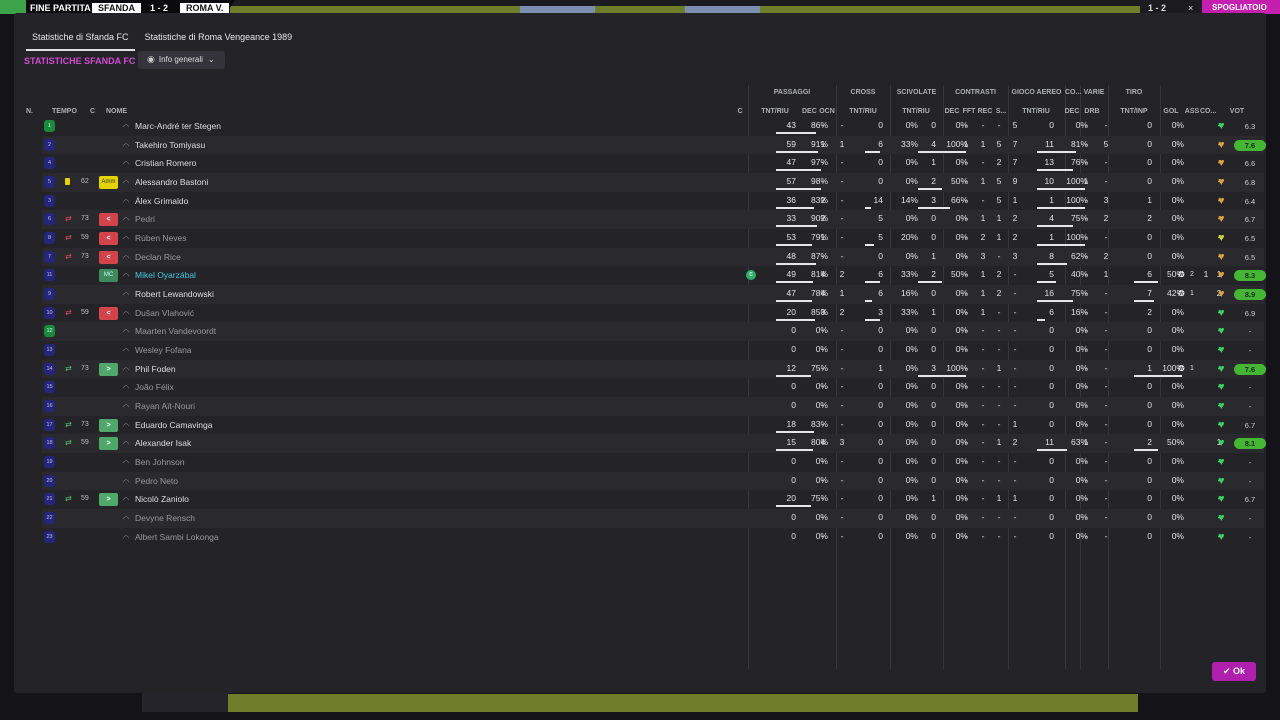 The height and width of the screenshot is (720, 1280). What do you see at coordinates (159, 275) in the screenshot?
I see `player-name: ◠ Mikel Oyarzábal` at bounding box center [159, 275].